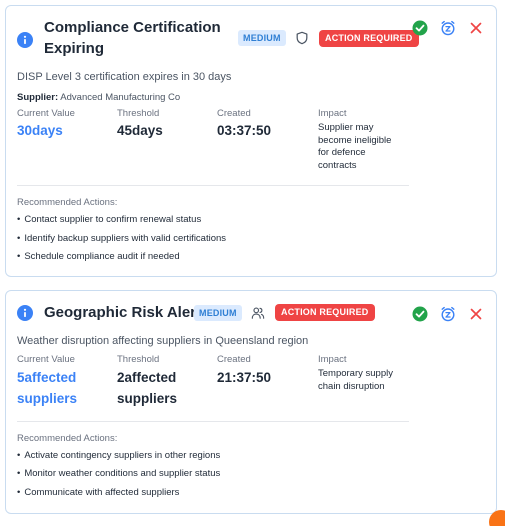 The width and height of the screenshot is (505, 526). What do you see at coordinates (147, 388) in the screenshot?
I see `threshold-value: 2affected suppliers` at bounding box center [147, 388].